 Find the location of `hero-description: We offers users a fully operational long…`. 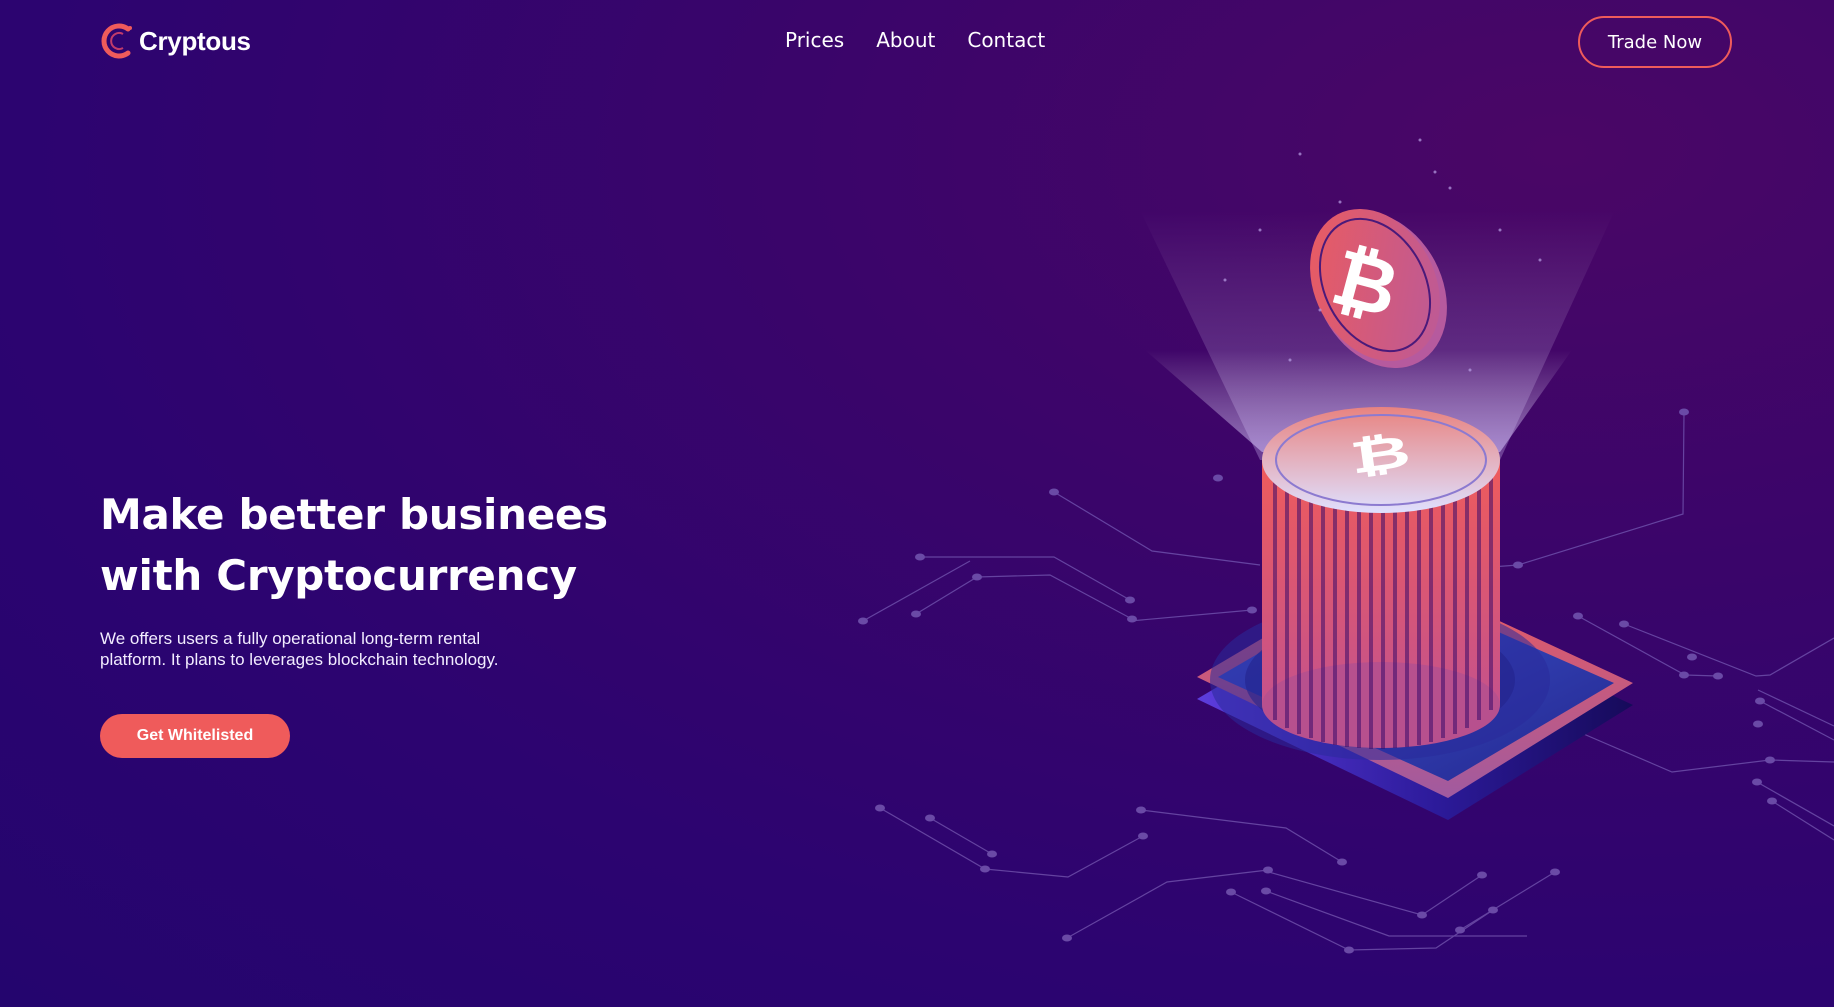

hero-description: We offers users a fully operational long… is located at coordinates (299, 649).